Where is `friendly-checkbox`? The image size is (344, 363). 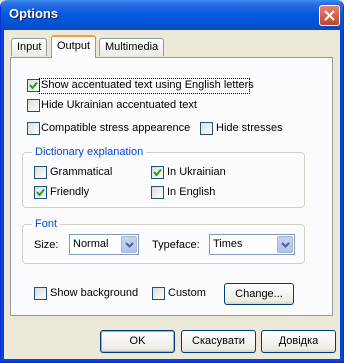 friendly-checkbox is located at coordinates (40, 192).